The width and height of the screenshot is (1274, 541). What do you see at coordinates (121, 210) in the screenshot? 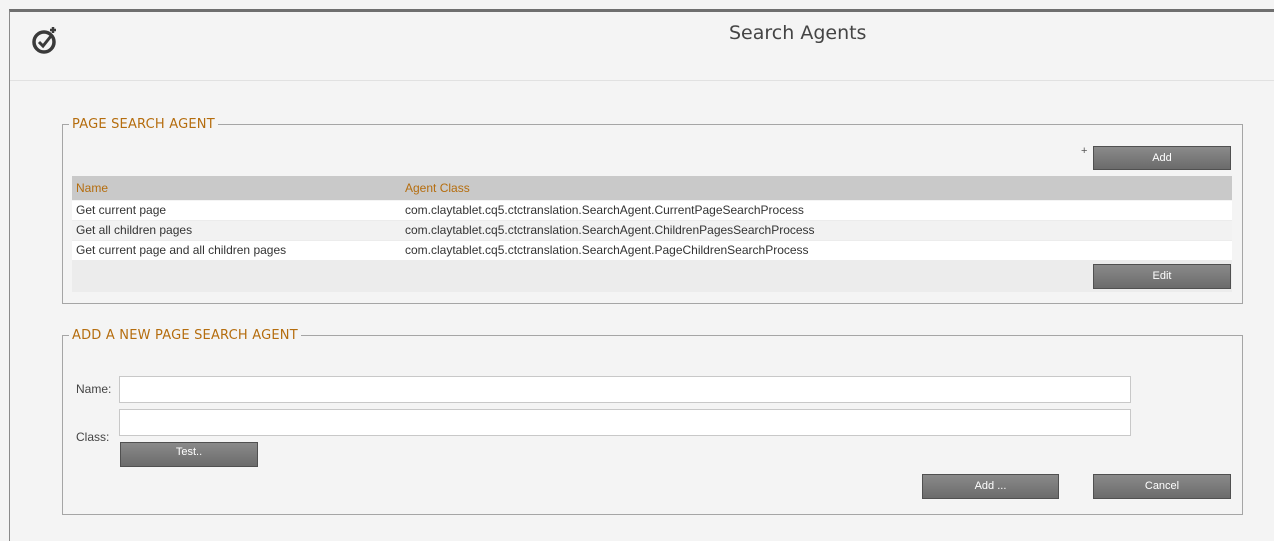
I see `row-name: Get current page` at bounding box center [121, 210].